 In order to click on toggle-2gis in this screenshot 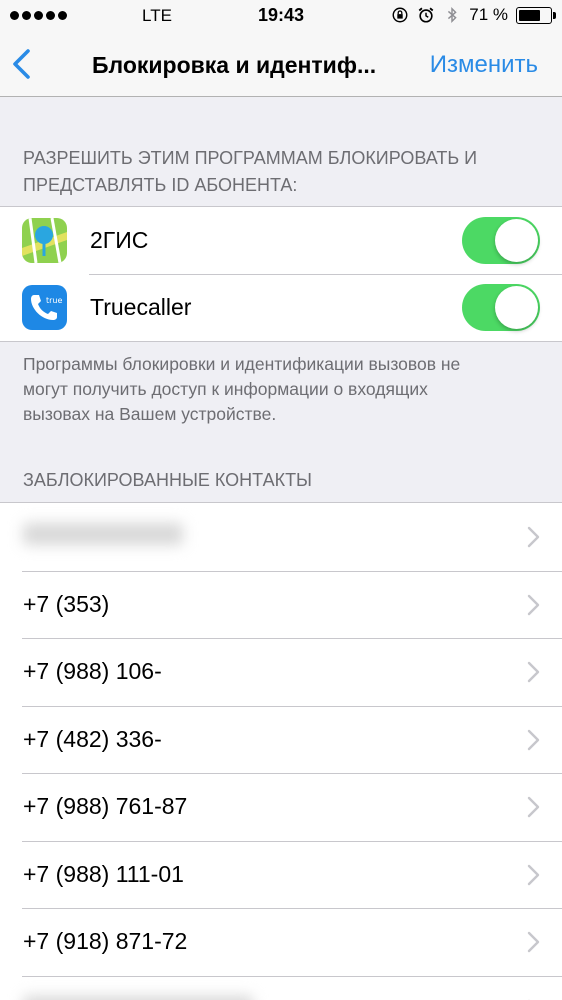, I will do `click(501, 240)`.